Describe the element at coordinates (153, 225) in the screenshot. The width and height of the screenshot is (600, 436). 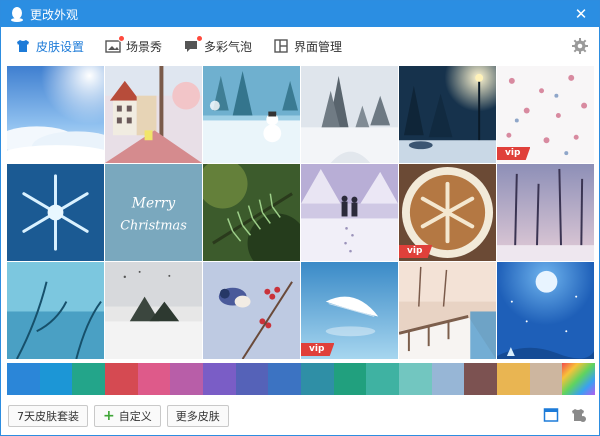
I see `svg-text: Christmas` at that location.